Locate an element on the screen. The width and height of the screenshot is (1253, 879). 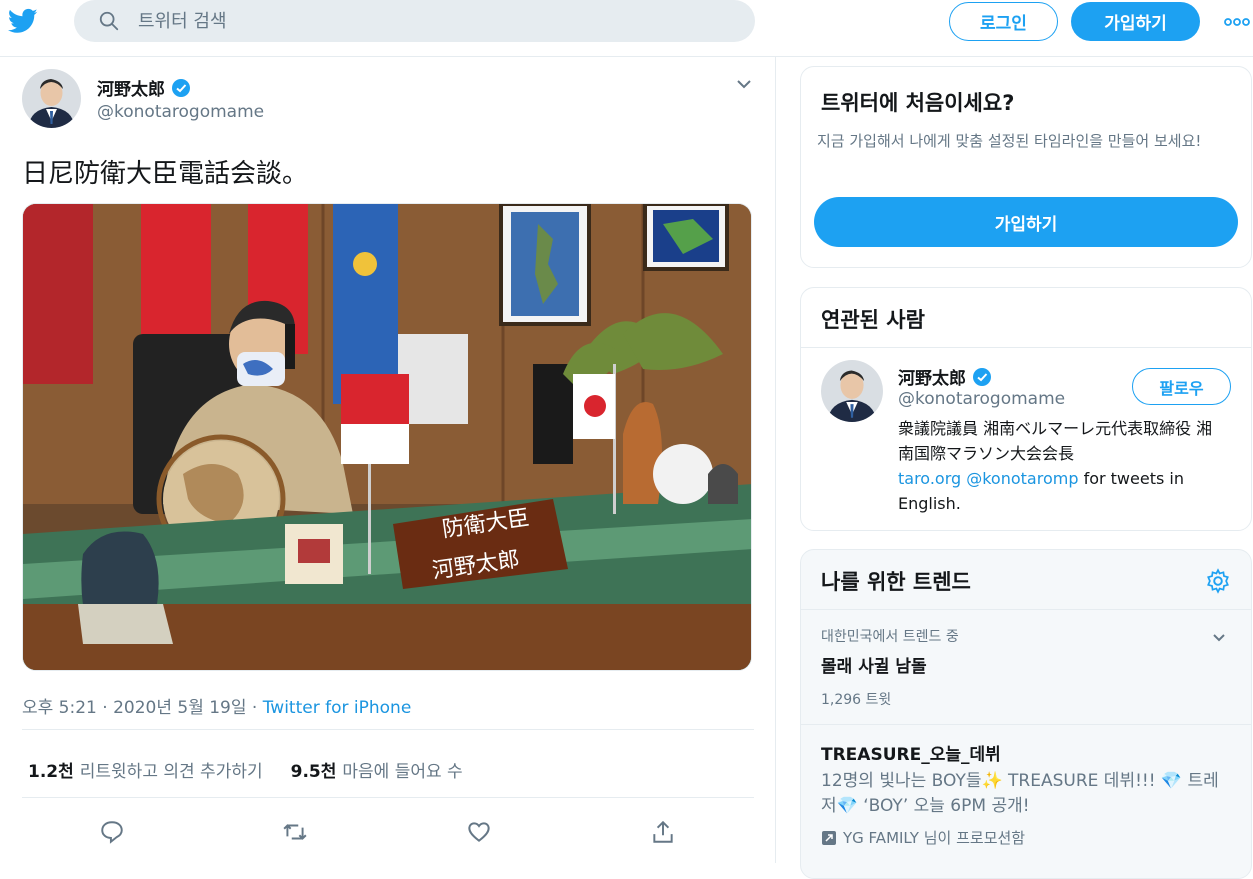
tweet-stats: 1.2천 리트윗하고 의견 추가하기 9.5천 마음에 들어요 수 is located at coordinates (245, 769).